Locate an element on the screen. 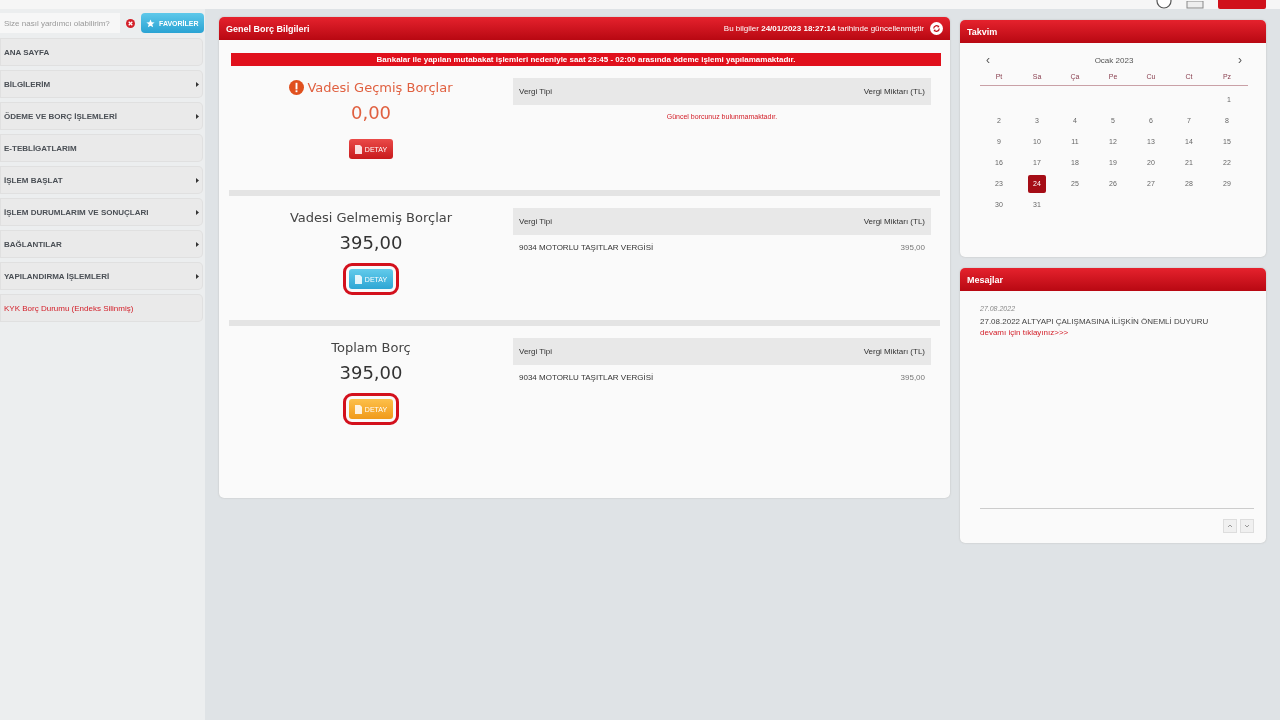  menu-item: KYK Borç Durumu (Endeks Silinmiş) is located at coordinates (101, 308).